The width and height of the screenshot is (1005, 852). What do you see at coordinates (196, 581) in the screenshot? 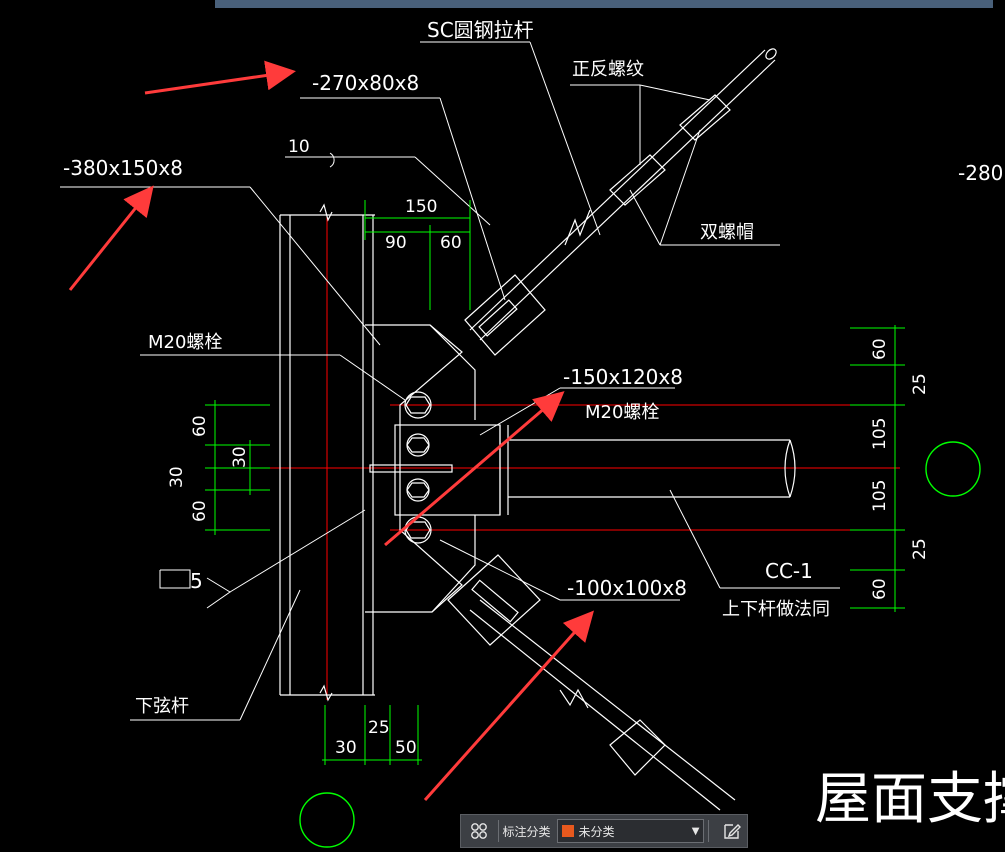
I see `label-weld-5: 5` at bounding box center [196, 581].